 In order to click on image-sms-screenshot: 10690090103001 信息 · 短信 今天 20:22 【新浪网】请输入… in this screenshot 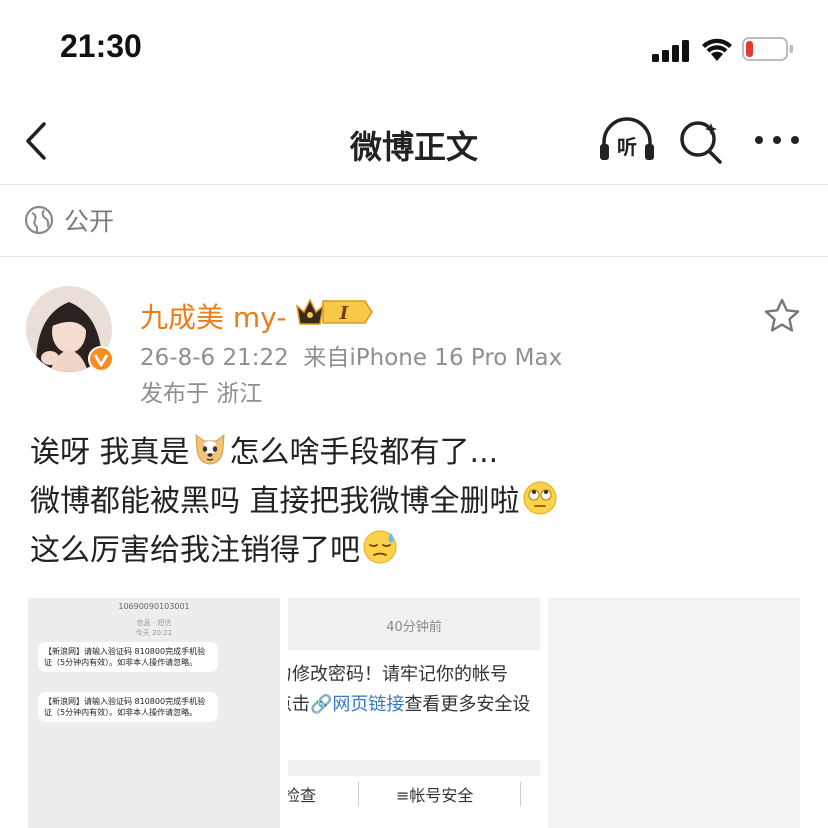, I will do `click(154, 713)`.